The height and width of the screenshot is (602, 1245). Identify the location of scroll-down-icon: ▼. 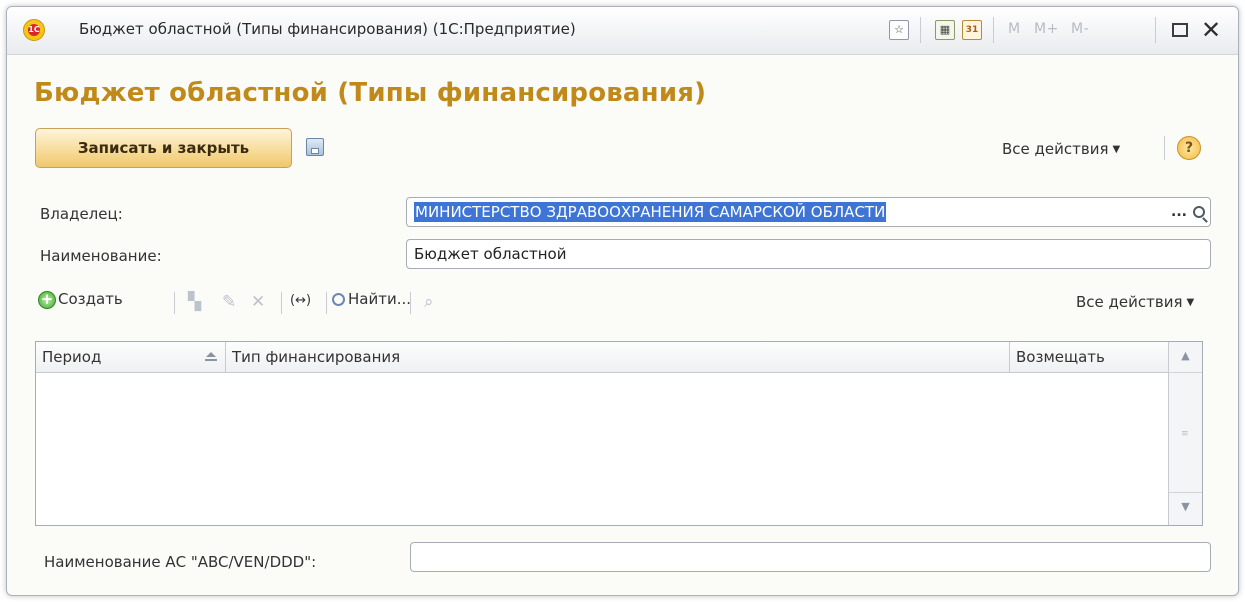
(1185, 506).